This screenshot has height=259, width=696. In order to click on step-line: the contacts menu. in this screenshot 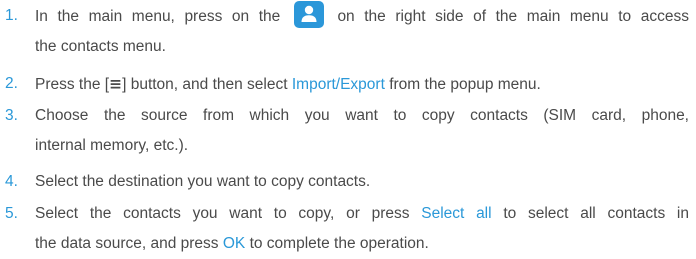, I will do `click(100, 46)`.